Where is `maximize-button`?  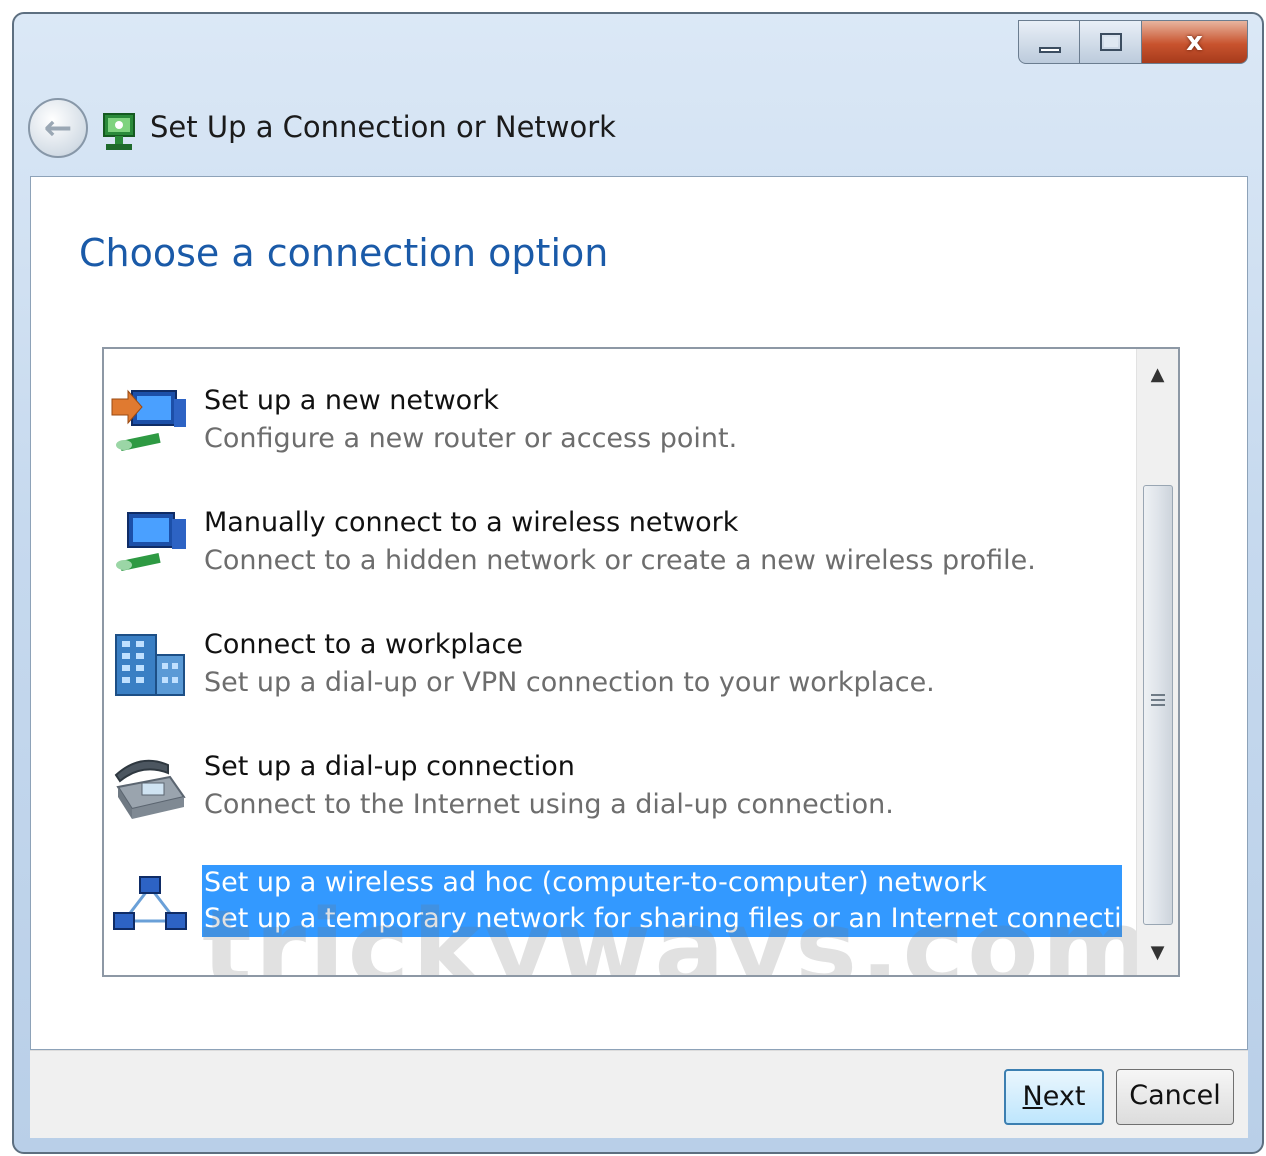
maximize-button is located at coordinates (1111, 42).